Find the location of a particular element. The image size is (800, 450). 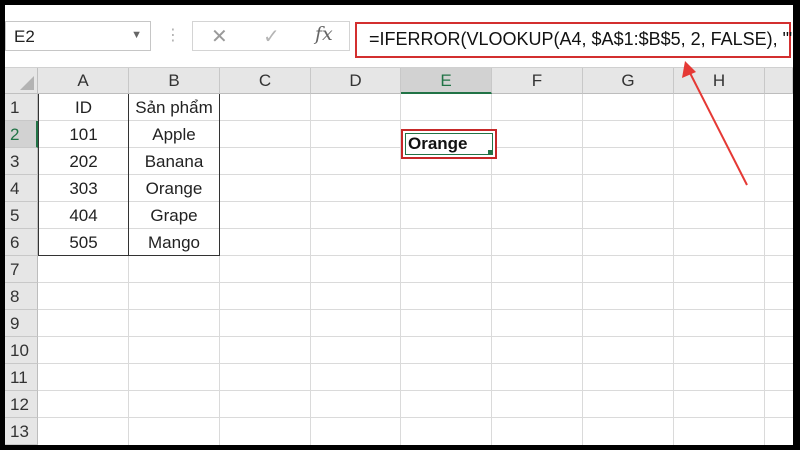

row-header-12: 12 is located at coordinates (21, 404).